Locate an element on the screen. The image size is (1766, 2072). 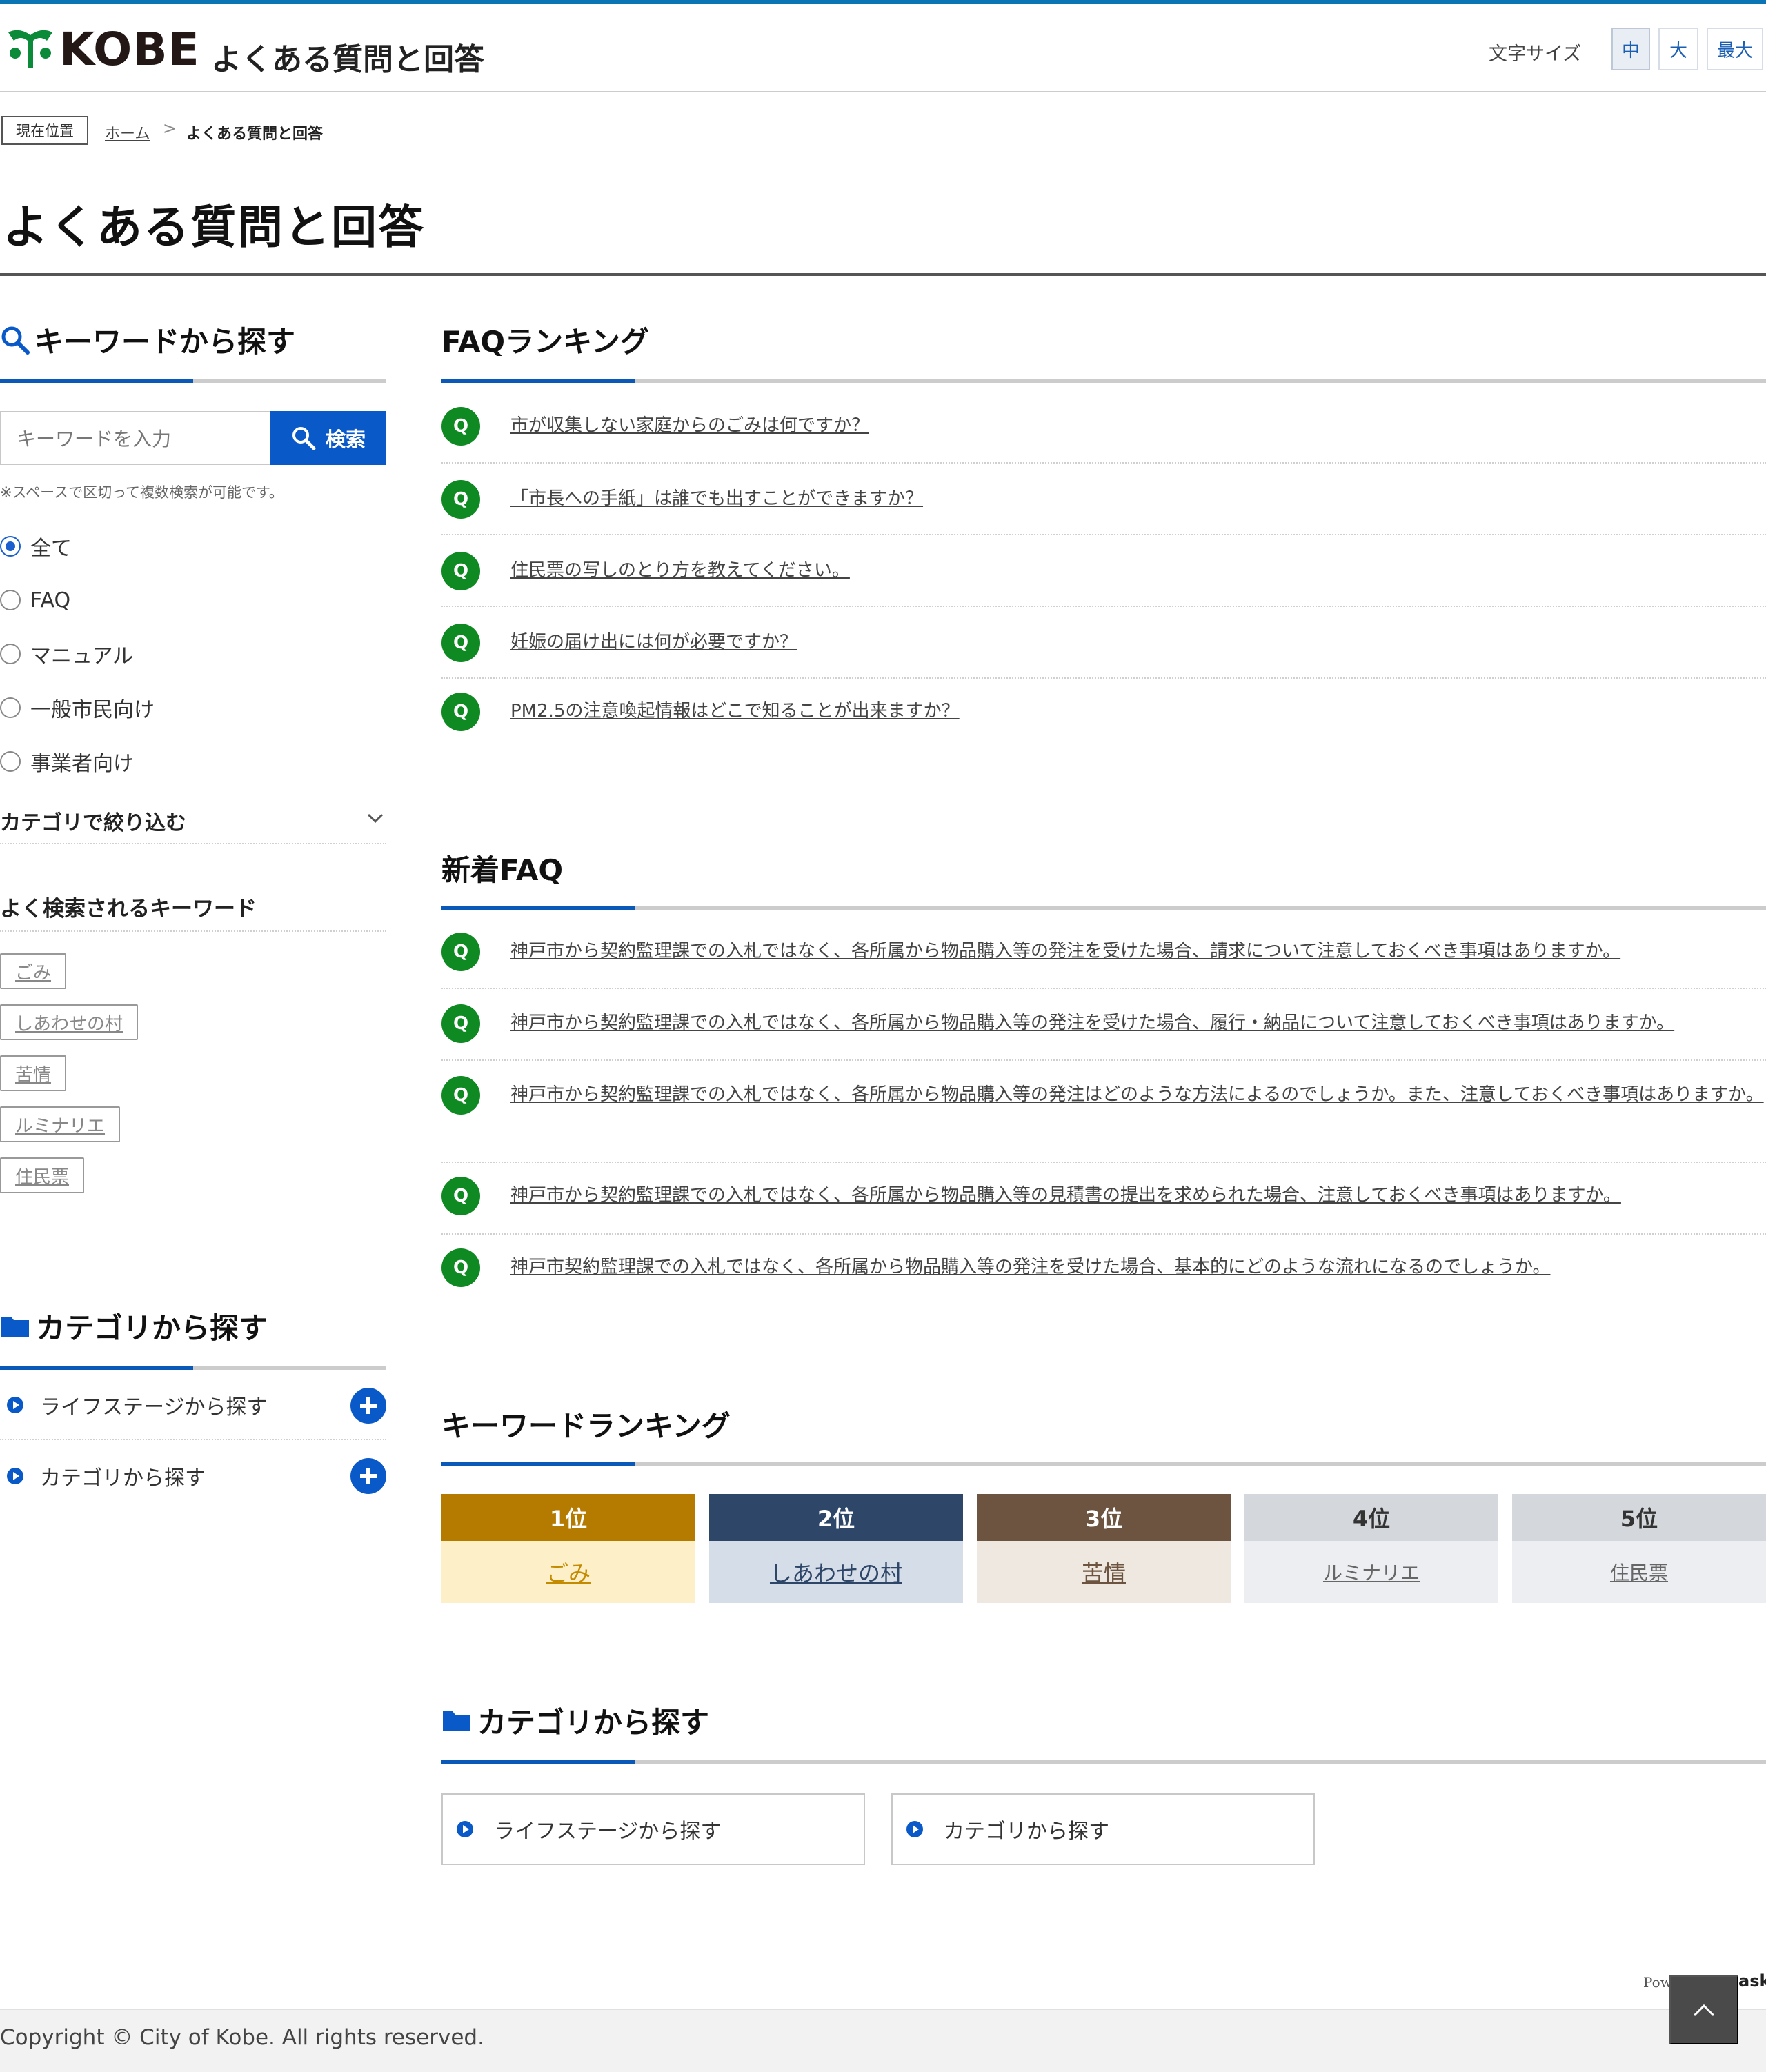
faq-ranking-item: Q 住民票の写しのとり方を教えてください。 is located at coordinates (1104, 571).